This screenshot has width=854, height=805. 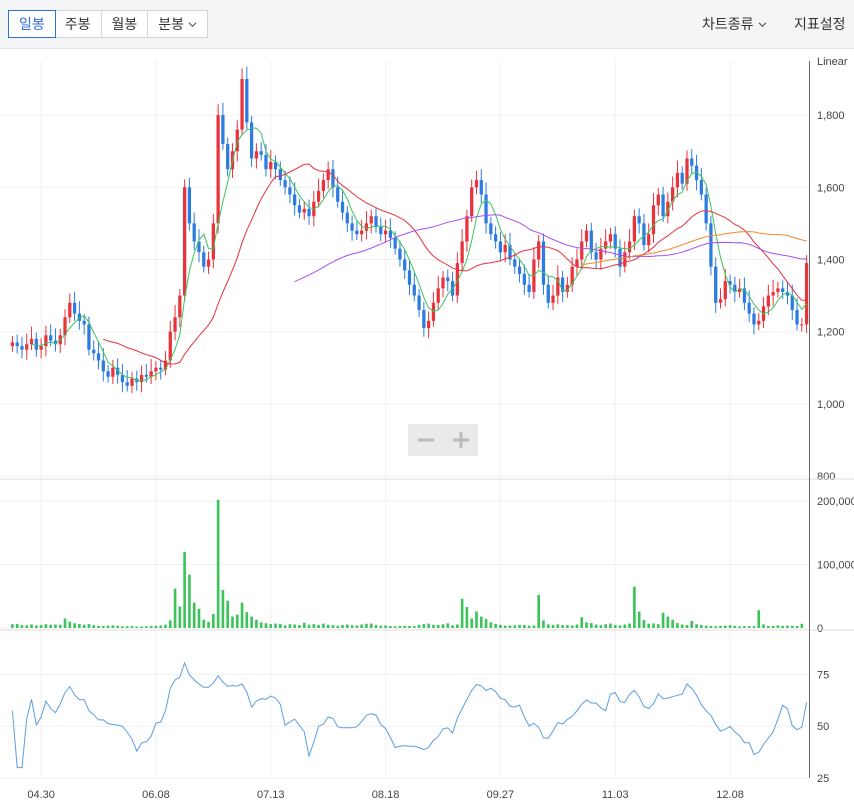 I want to click on price-axis-label: 1,800, so click(x=831, y=116).